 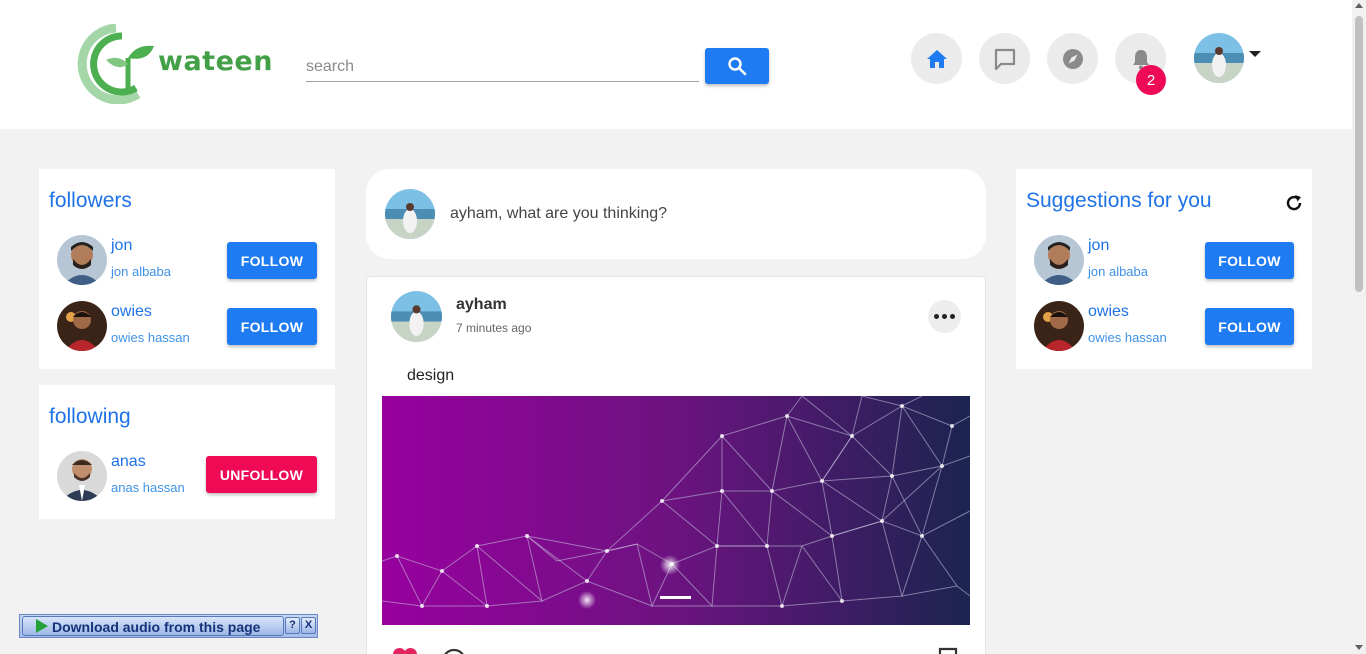 I want to click on download-audio-toolbar: Download audio from this page ? X, so click(x=168, y=626).